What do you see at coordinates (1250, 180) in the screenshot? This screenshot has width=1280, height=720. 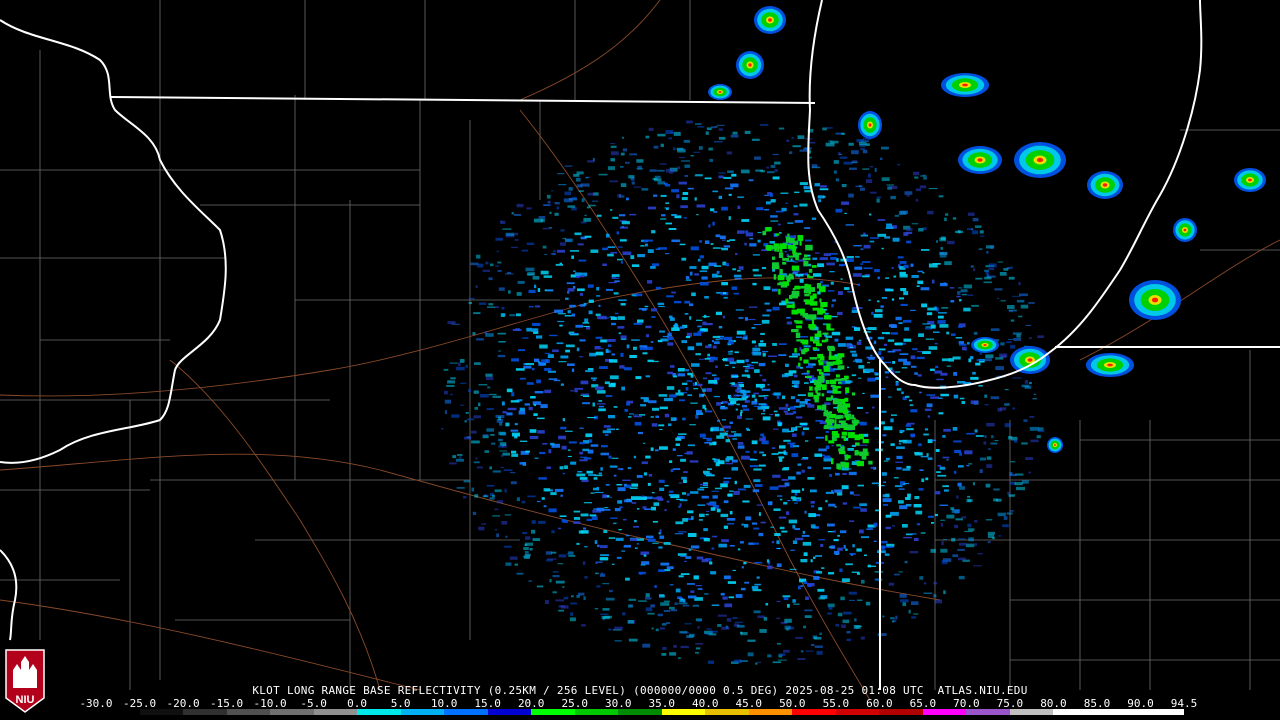 I see `storm-cell` at bounding box center [1250, 180].